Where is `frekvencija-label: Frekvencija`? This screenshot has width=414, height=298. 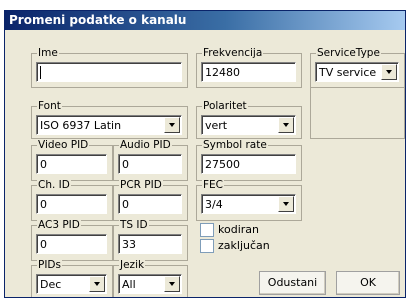
frekvencija-label: Frekvencija is located at coordinates (233, 53).